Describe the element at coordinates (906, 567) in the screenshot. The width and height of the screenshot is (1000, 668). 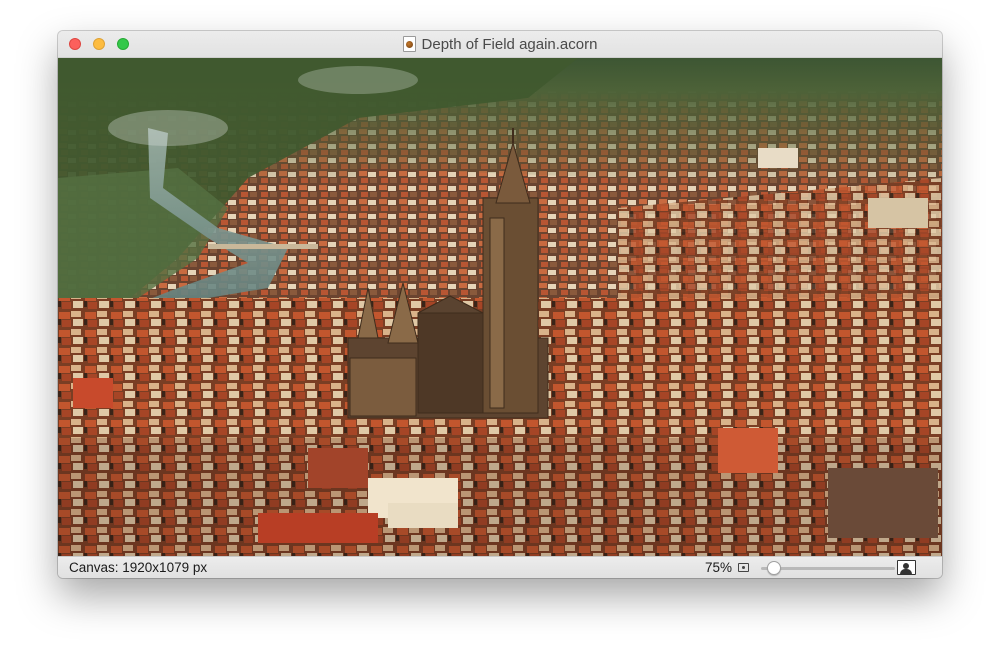
I see `image-large-icon` at that location.